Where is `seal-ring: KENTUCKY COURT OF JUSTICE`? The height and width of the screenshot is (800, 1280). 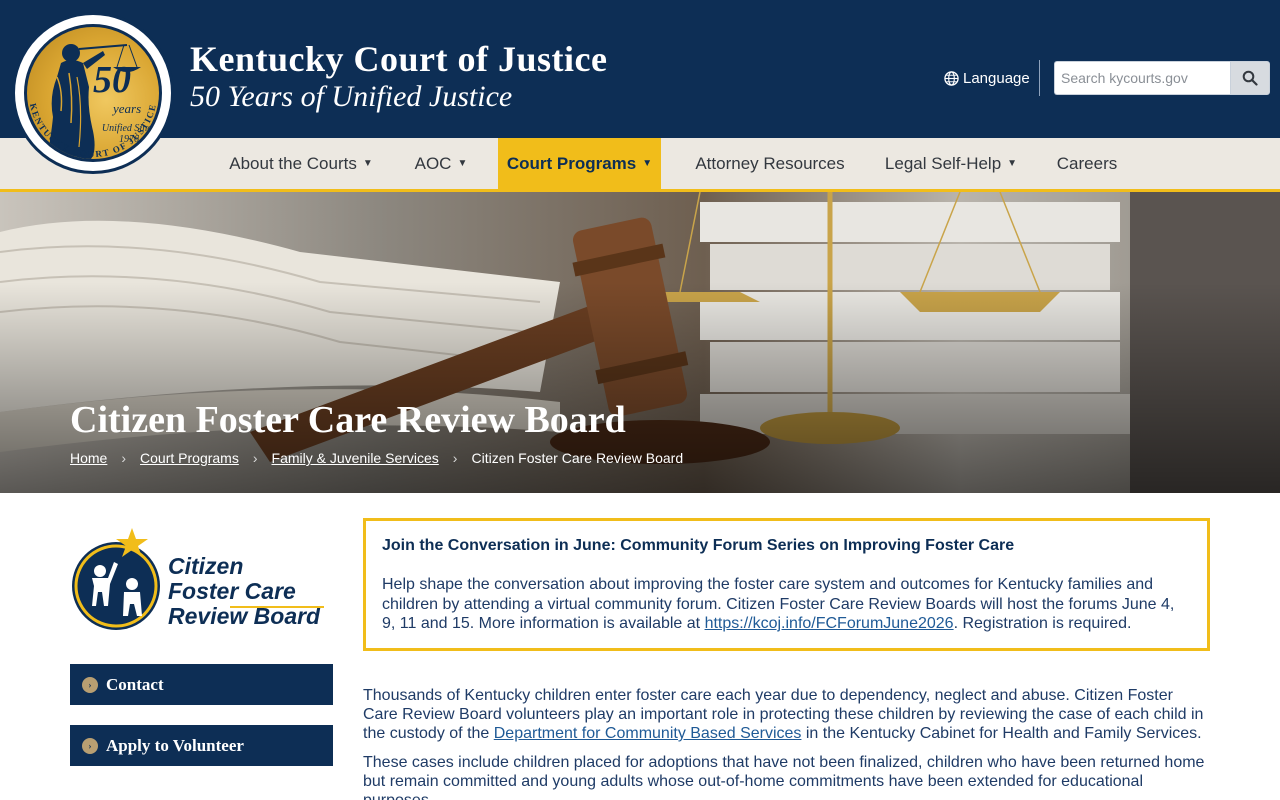
seal-ring: KENTUCKY COURT OF JUSTICE is located at coordinates (93, 130).